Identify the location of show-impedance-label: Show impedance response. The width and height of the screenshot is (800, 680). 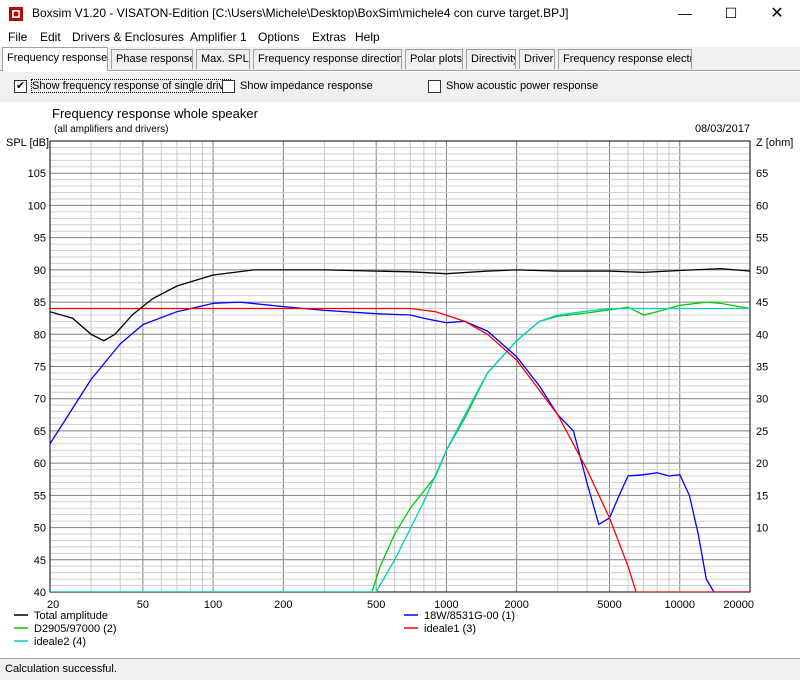
(306, 86).